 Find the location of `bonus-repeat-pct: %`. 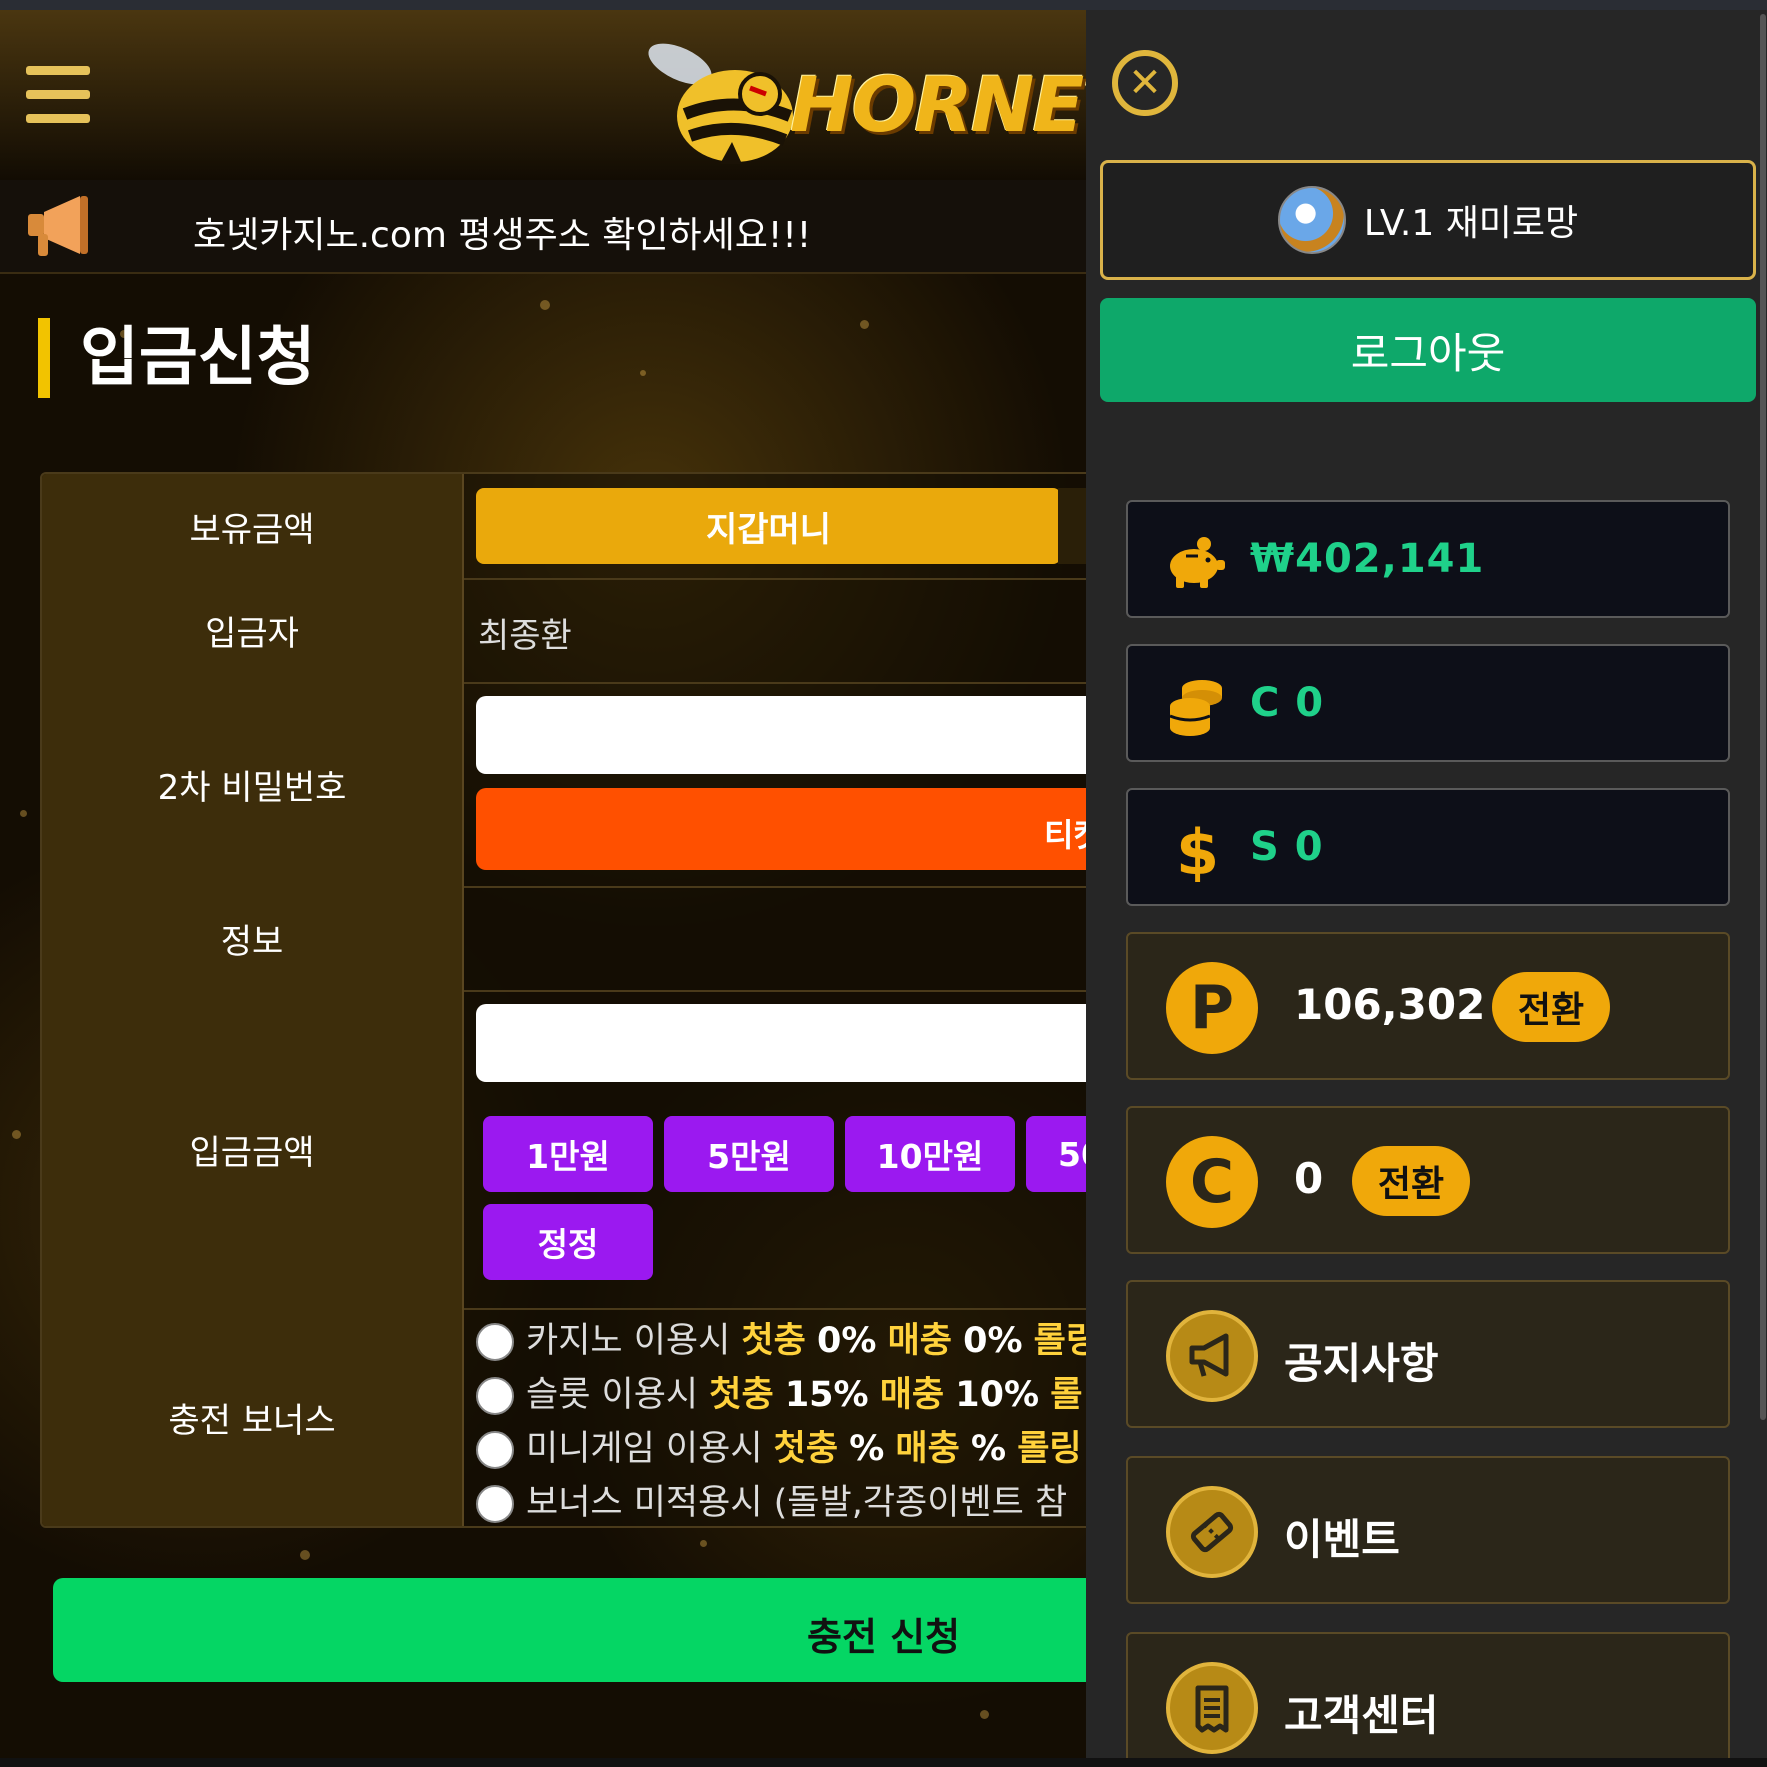

bonus-repeat-pct: % is located at coordinates (988, 1449).